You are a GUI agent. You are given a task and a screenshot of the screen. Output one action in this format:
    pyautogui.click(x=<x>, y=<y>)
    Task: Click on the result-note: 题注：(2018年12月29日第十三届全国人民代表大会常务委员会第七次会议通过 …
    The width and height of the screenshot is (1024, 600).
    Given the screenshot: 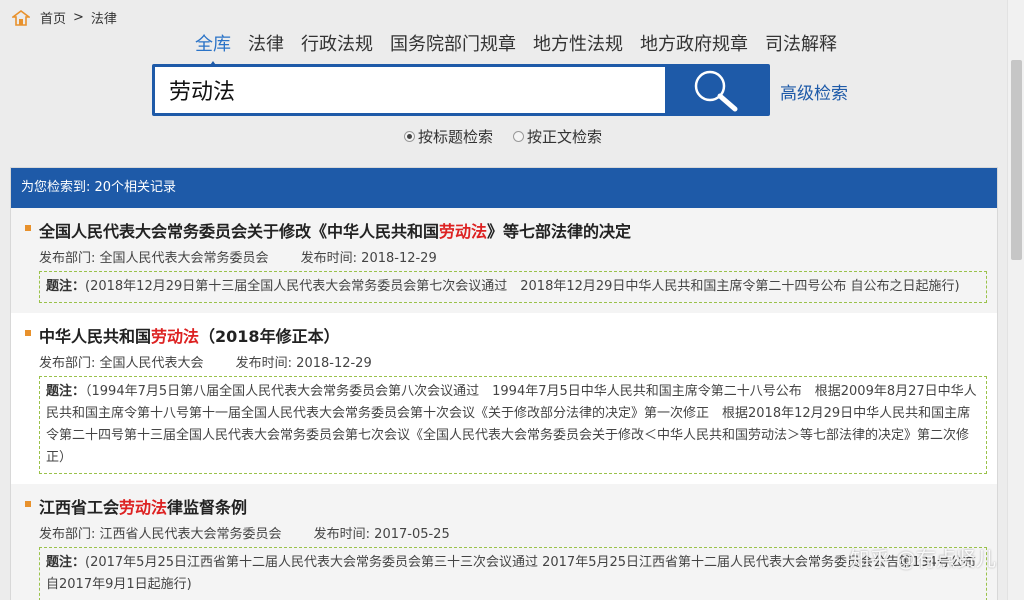 What is the action you would take?
    pyautogui.click(x=513, y=287)
    